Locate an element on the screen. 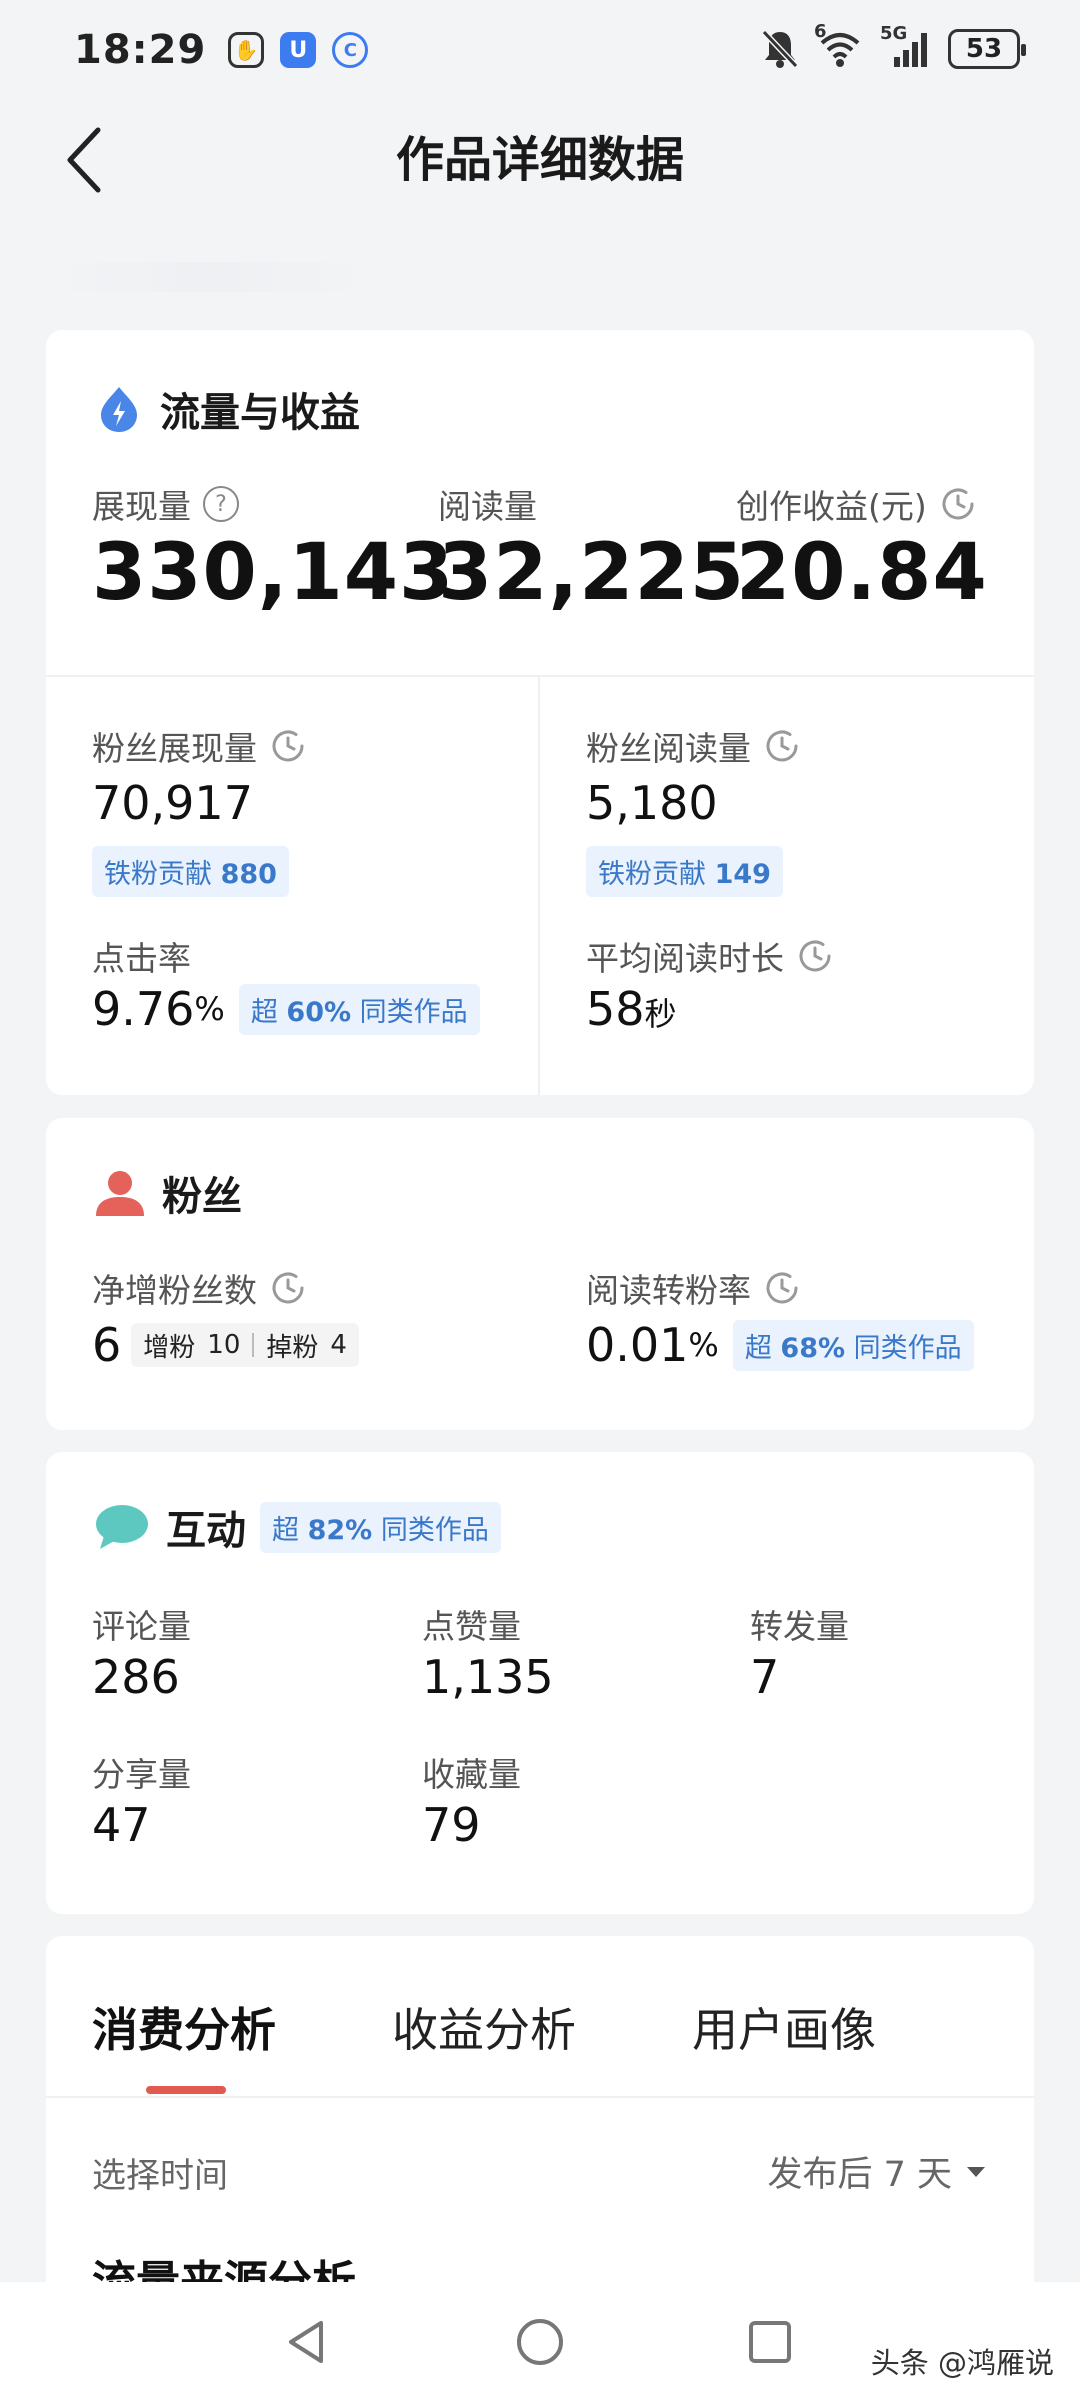 Image resolution: width=1080 pixels, height=2400 pixels. impressions-label-text: 展现量 is located at coordinates (141, 506).